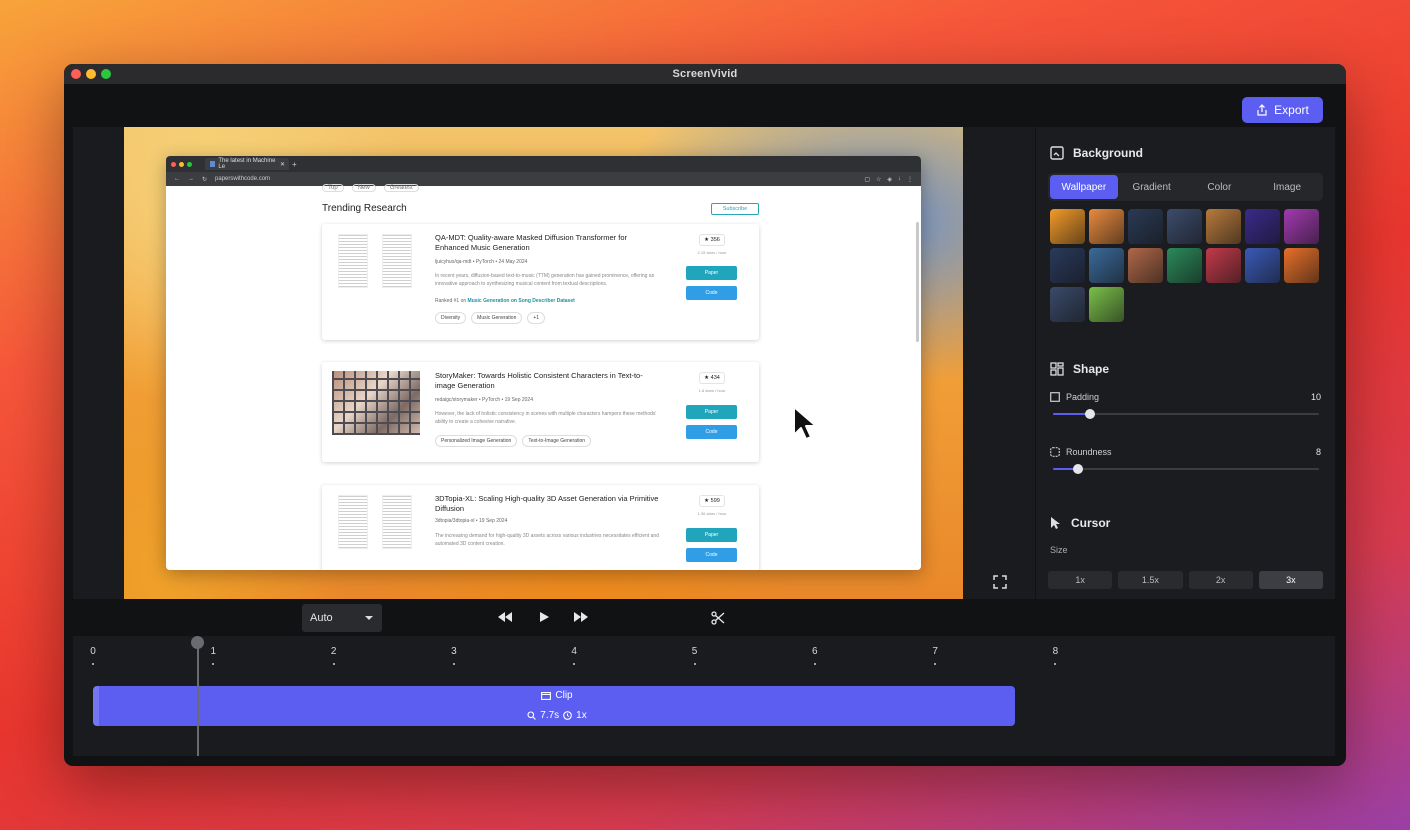 The height and width of the screenshot is (830, 1410). I want to click on timeline-tick-label: 6, so click(815, 651).